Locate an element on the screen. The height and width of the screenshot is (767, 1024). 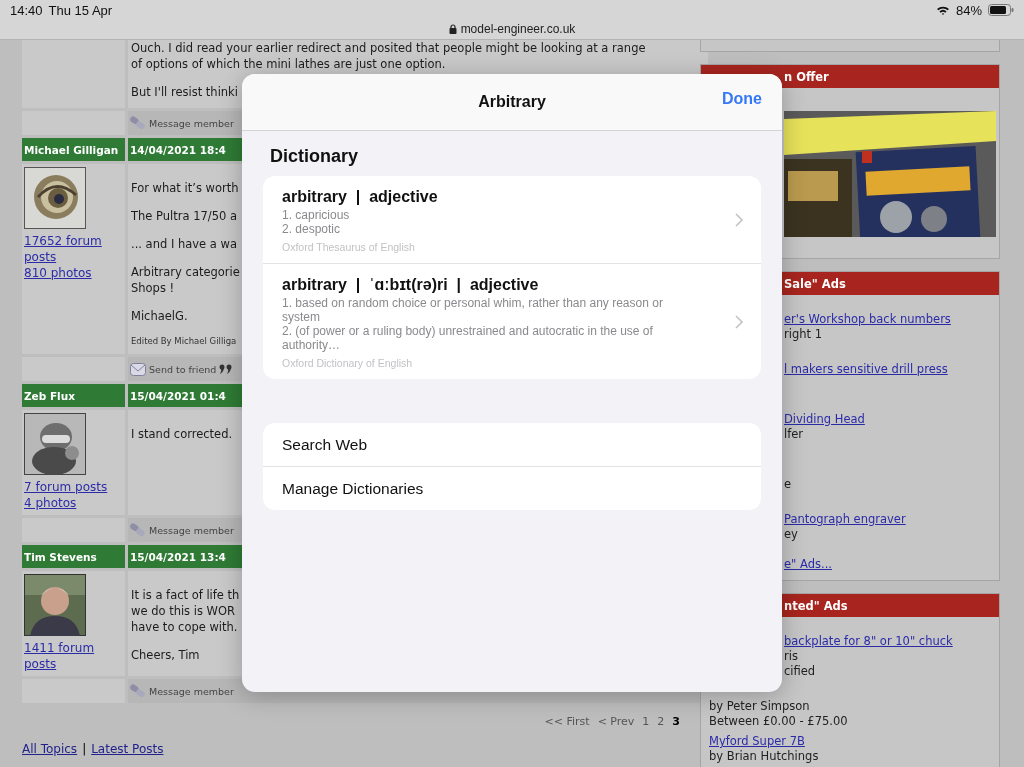
section-title: nted" Ads is located at coordinates (816, 605).